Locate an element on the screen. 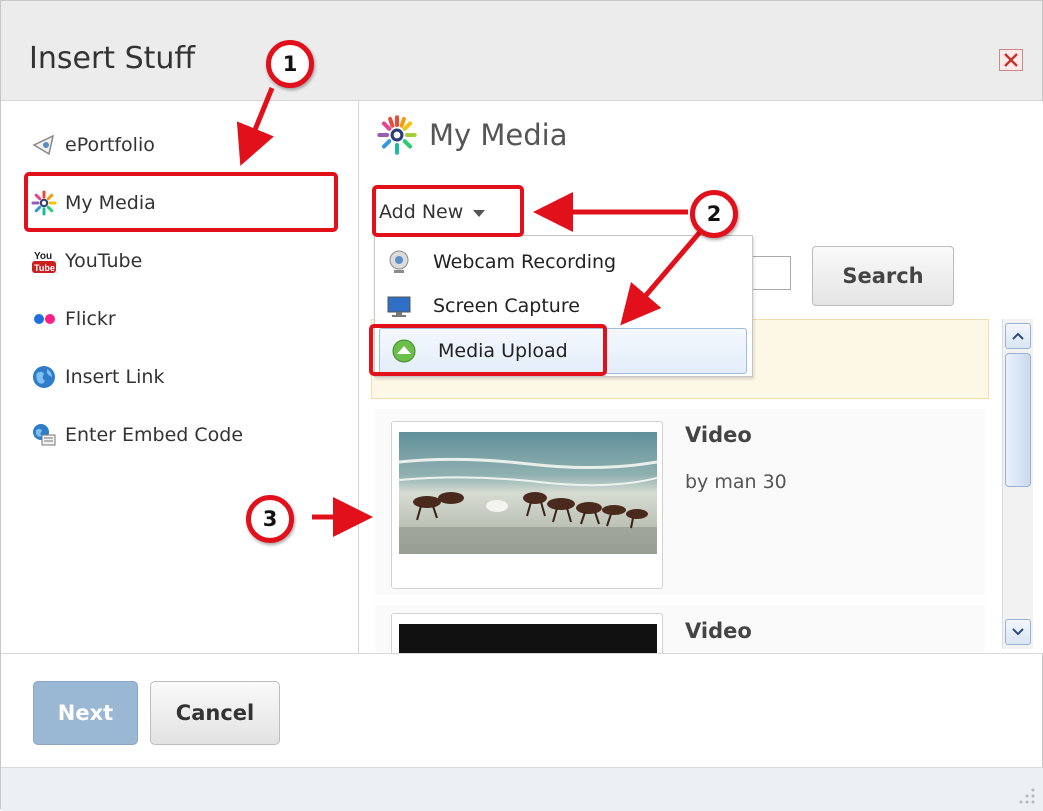  callout-badge-2: 2 is located at coordinates (714, 214).